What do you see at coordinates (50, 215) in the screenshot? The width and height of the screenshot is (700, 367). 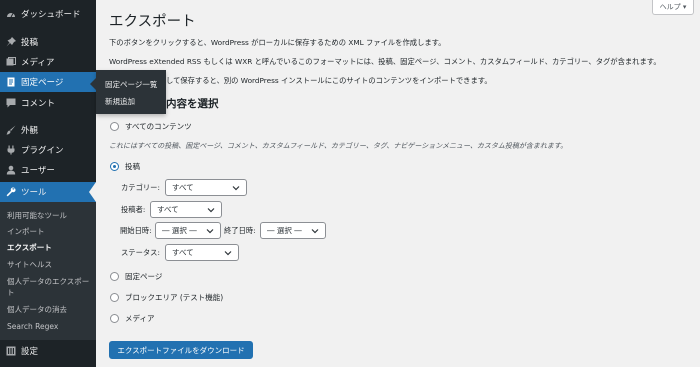 I see `submenu-available-tools: 利用可能なツール` at bounding box center [50, 215].